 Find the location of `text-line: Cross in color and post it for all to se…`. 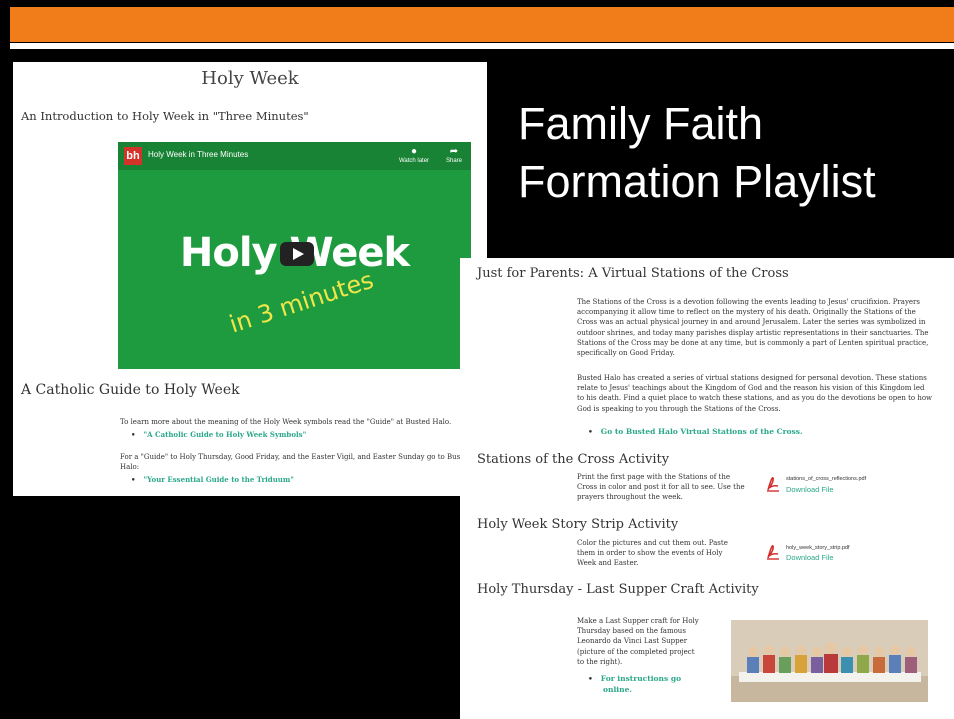

text-line: Cross in color and post it for all to se… is located at coordinates (661, 487).